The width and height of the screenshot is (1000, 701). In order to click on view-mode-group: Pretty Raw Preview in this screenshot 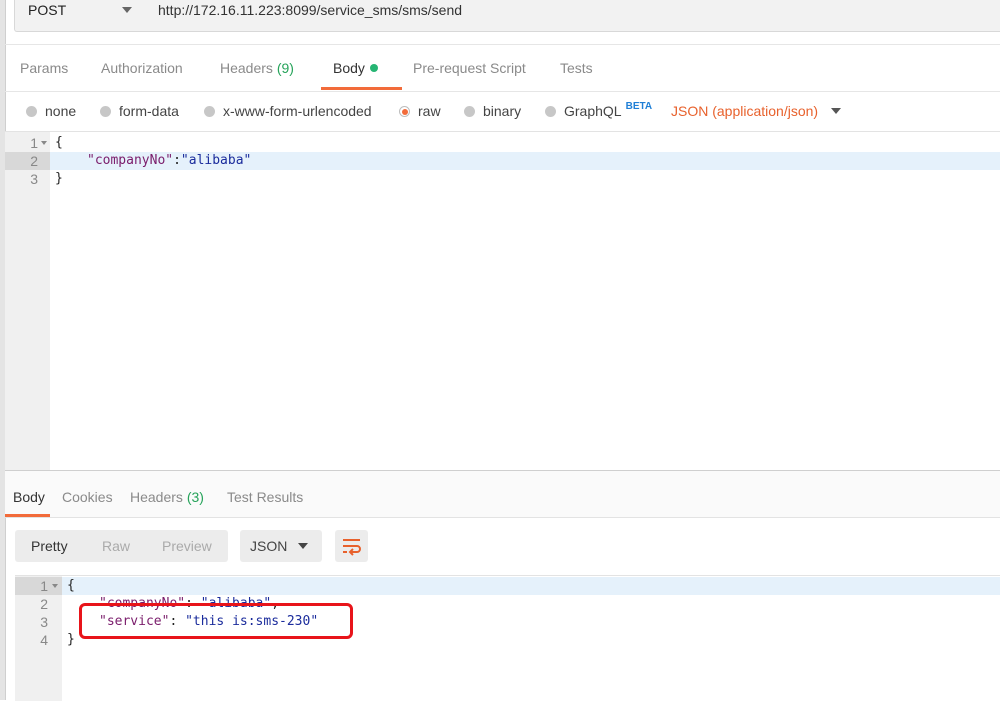, I will do `click(121, 546)`.